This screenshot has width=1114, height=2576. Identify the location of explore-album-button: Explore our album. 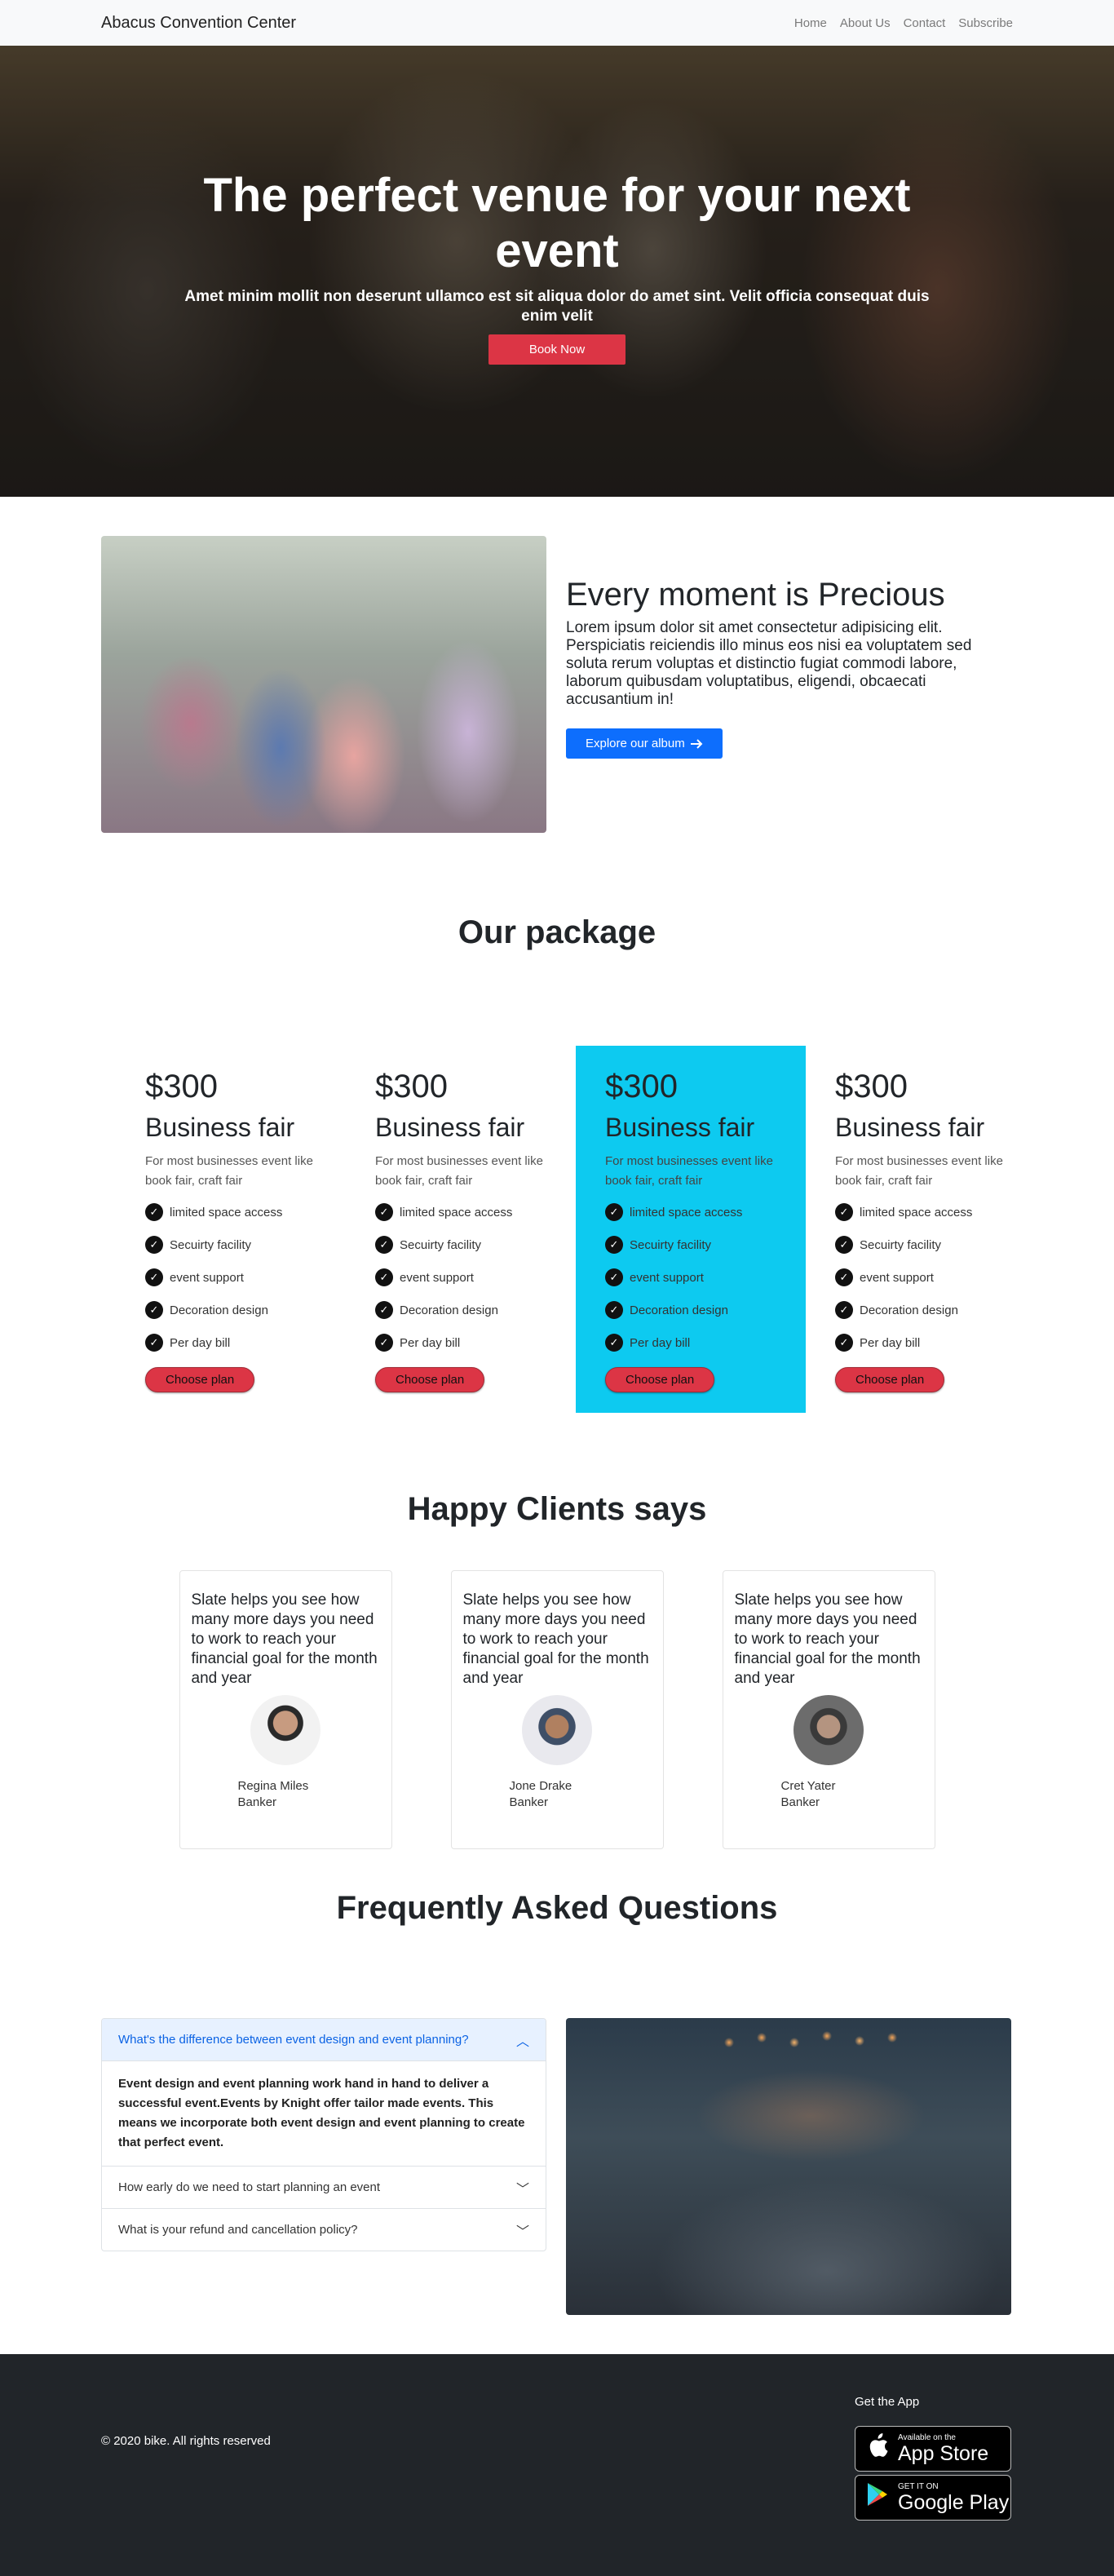
(644, 743).